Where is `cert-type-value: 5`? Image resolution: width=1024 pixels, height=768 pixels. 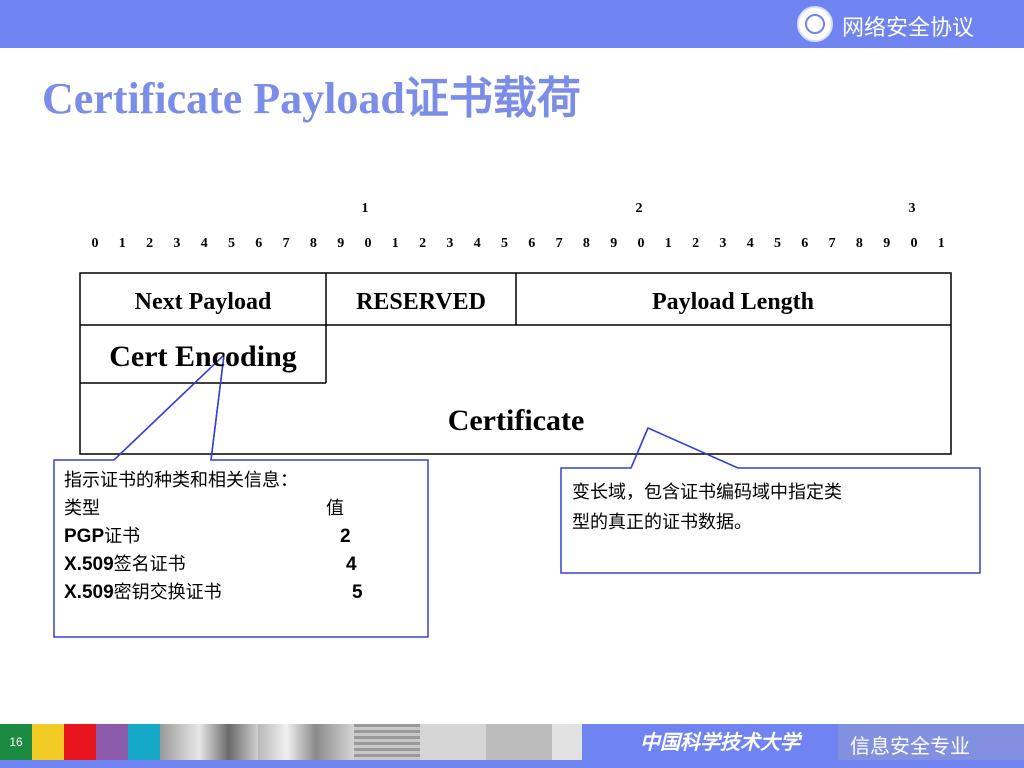 cert-type-value: 5 is located at coordinates (357, 592).